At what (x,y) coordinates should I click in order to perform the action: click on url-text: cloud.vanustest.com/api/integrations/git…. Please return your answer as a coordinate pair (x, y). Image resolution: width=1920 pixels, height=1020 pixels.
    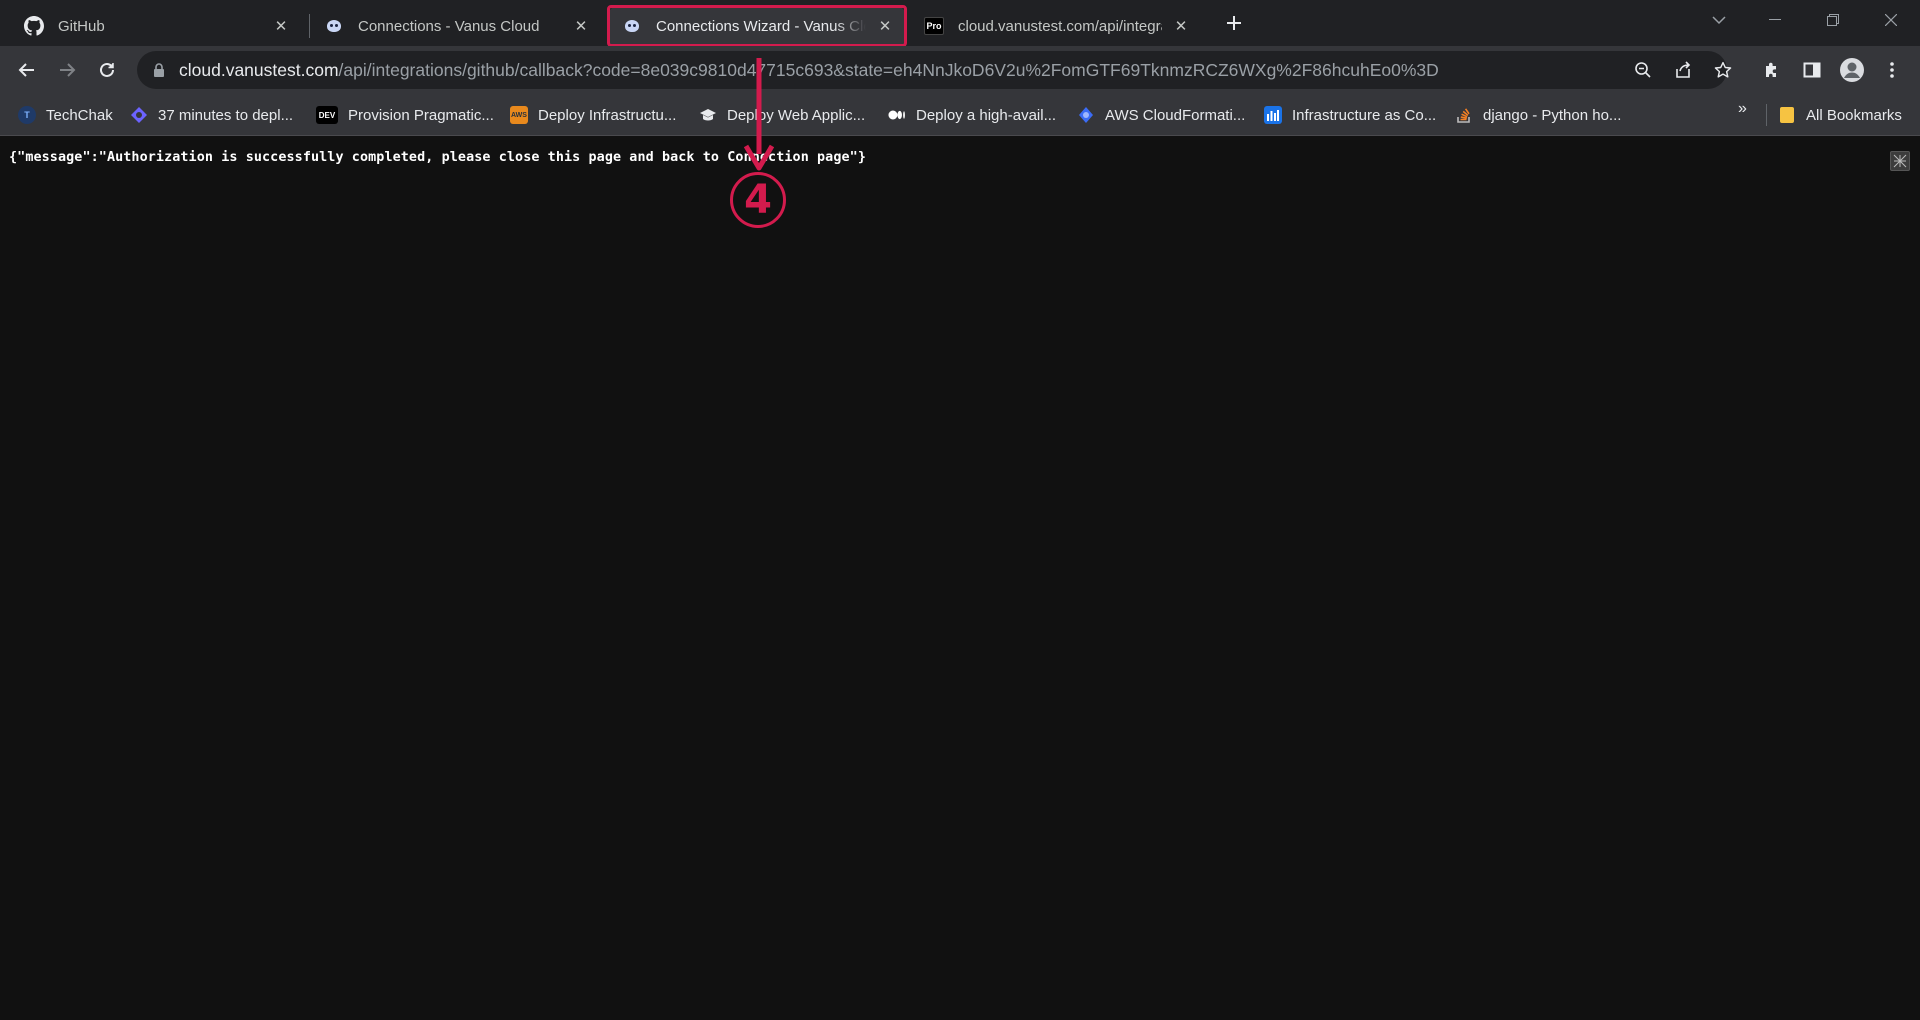
    Looking at the image, I should click on (869, 70).